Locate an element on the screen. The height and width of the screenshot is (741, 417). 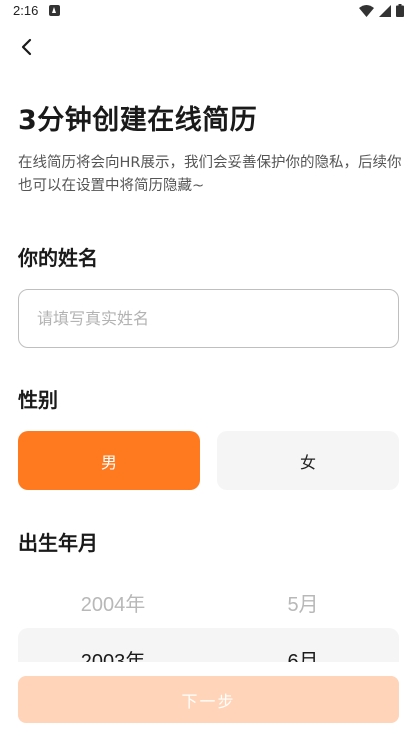
name-label: 你的姓名 is located at coordinates (58, 258).